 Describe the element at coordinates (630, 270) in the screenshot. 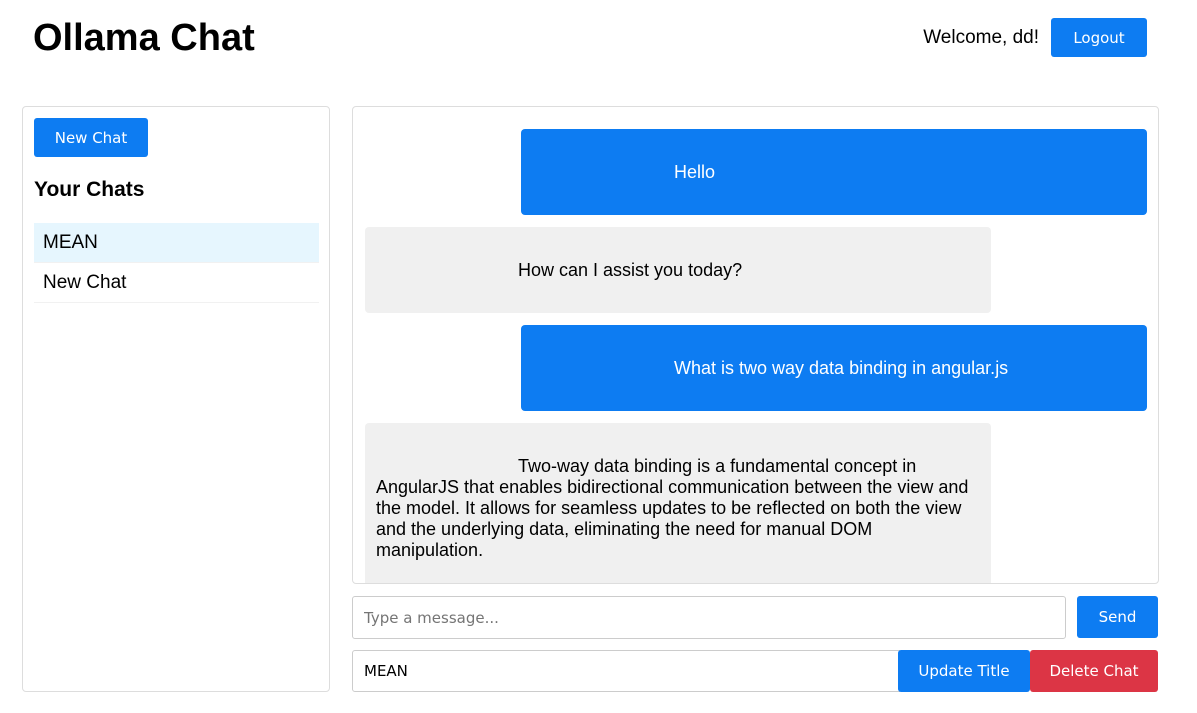

I see `message-text: How can I assist you today?` at that location.